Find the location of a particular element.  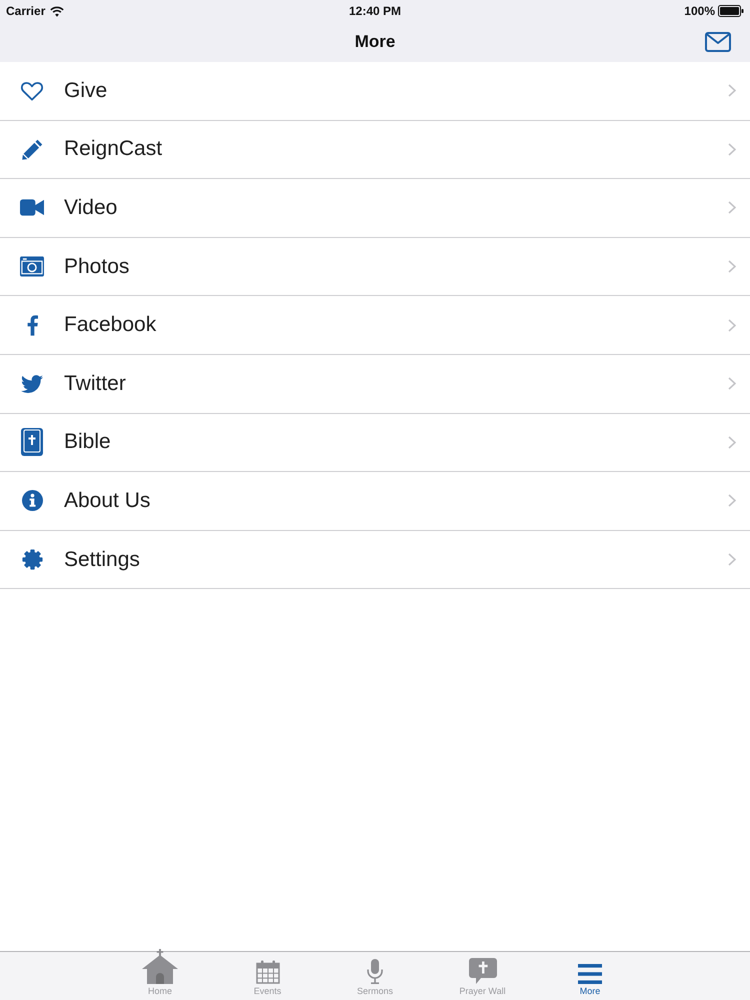

battery-percent: 100% is located at coordinates (699, 11).